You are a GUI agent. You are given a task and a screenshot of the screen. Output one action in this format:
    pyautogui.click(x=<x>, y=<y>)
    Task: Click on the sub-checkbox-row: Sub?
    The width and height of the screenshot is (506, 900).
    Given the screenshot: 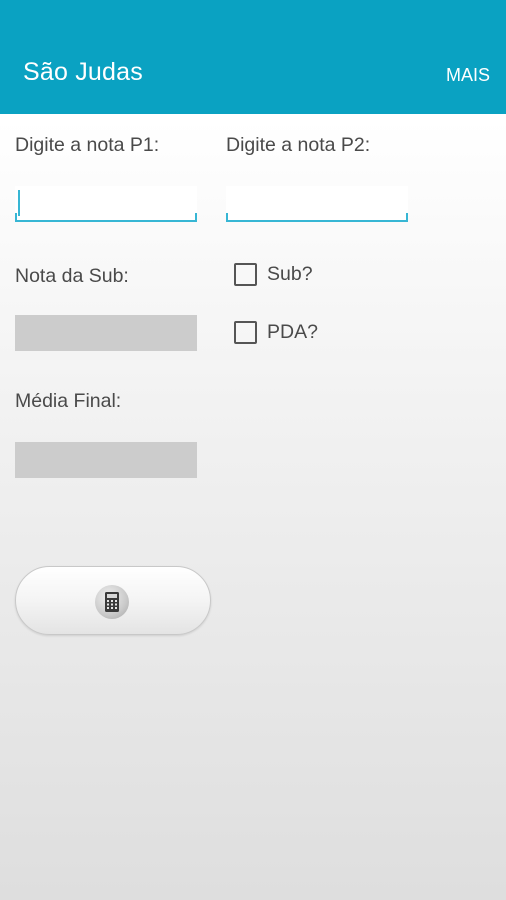 What is the action you would take?
    pyautogui.click(x=273, y=274)
    